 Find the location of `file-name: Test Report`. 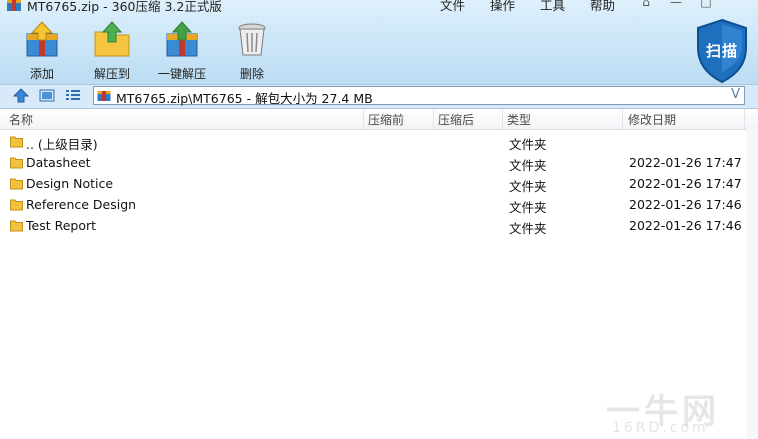

file-name: Test Report is located at coordinates (61, 225).